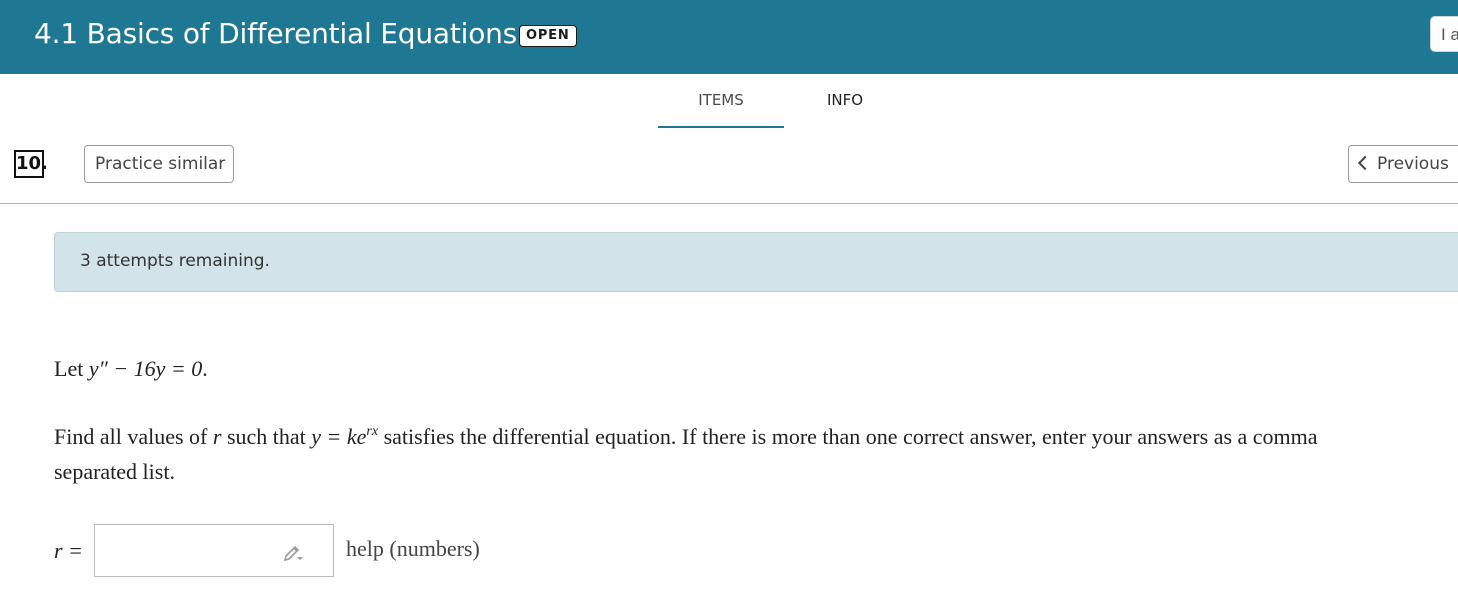 The height and width of the screenshot is (606, 1458). Describe the element at coordinates (413, 549) in the screenshot. I see `help-link: help (numbers)` at that location.